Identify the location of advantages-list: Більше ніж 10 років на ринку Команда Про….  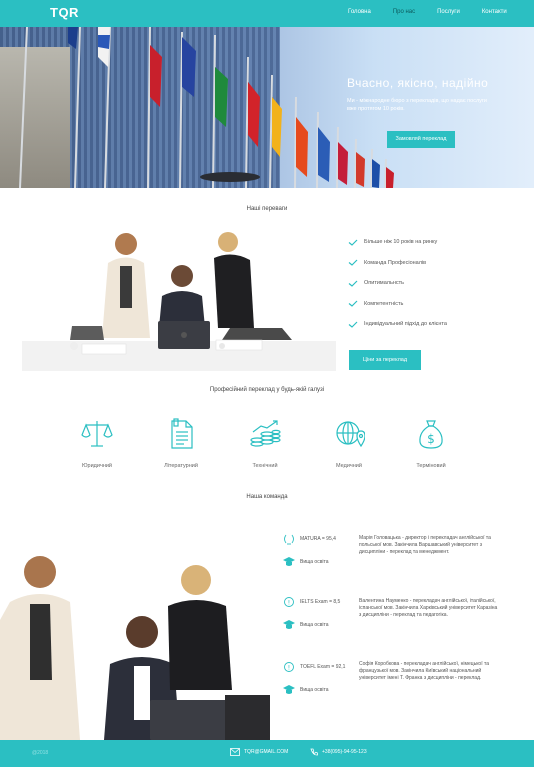
(397, 283).